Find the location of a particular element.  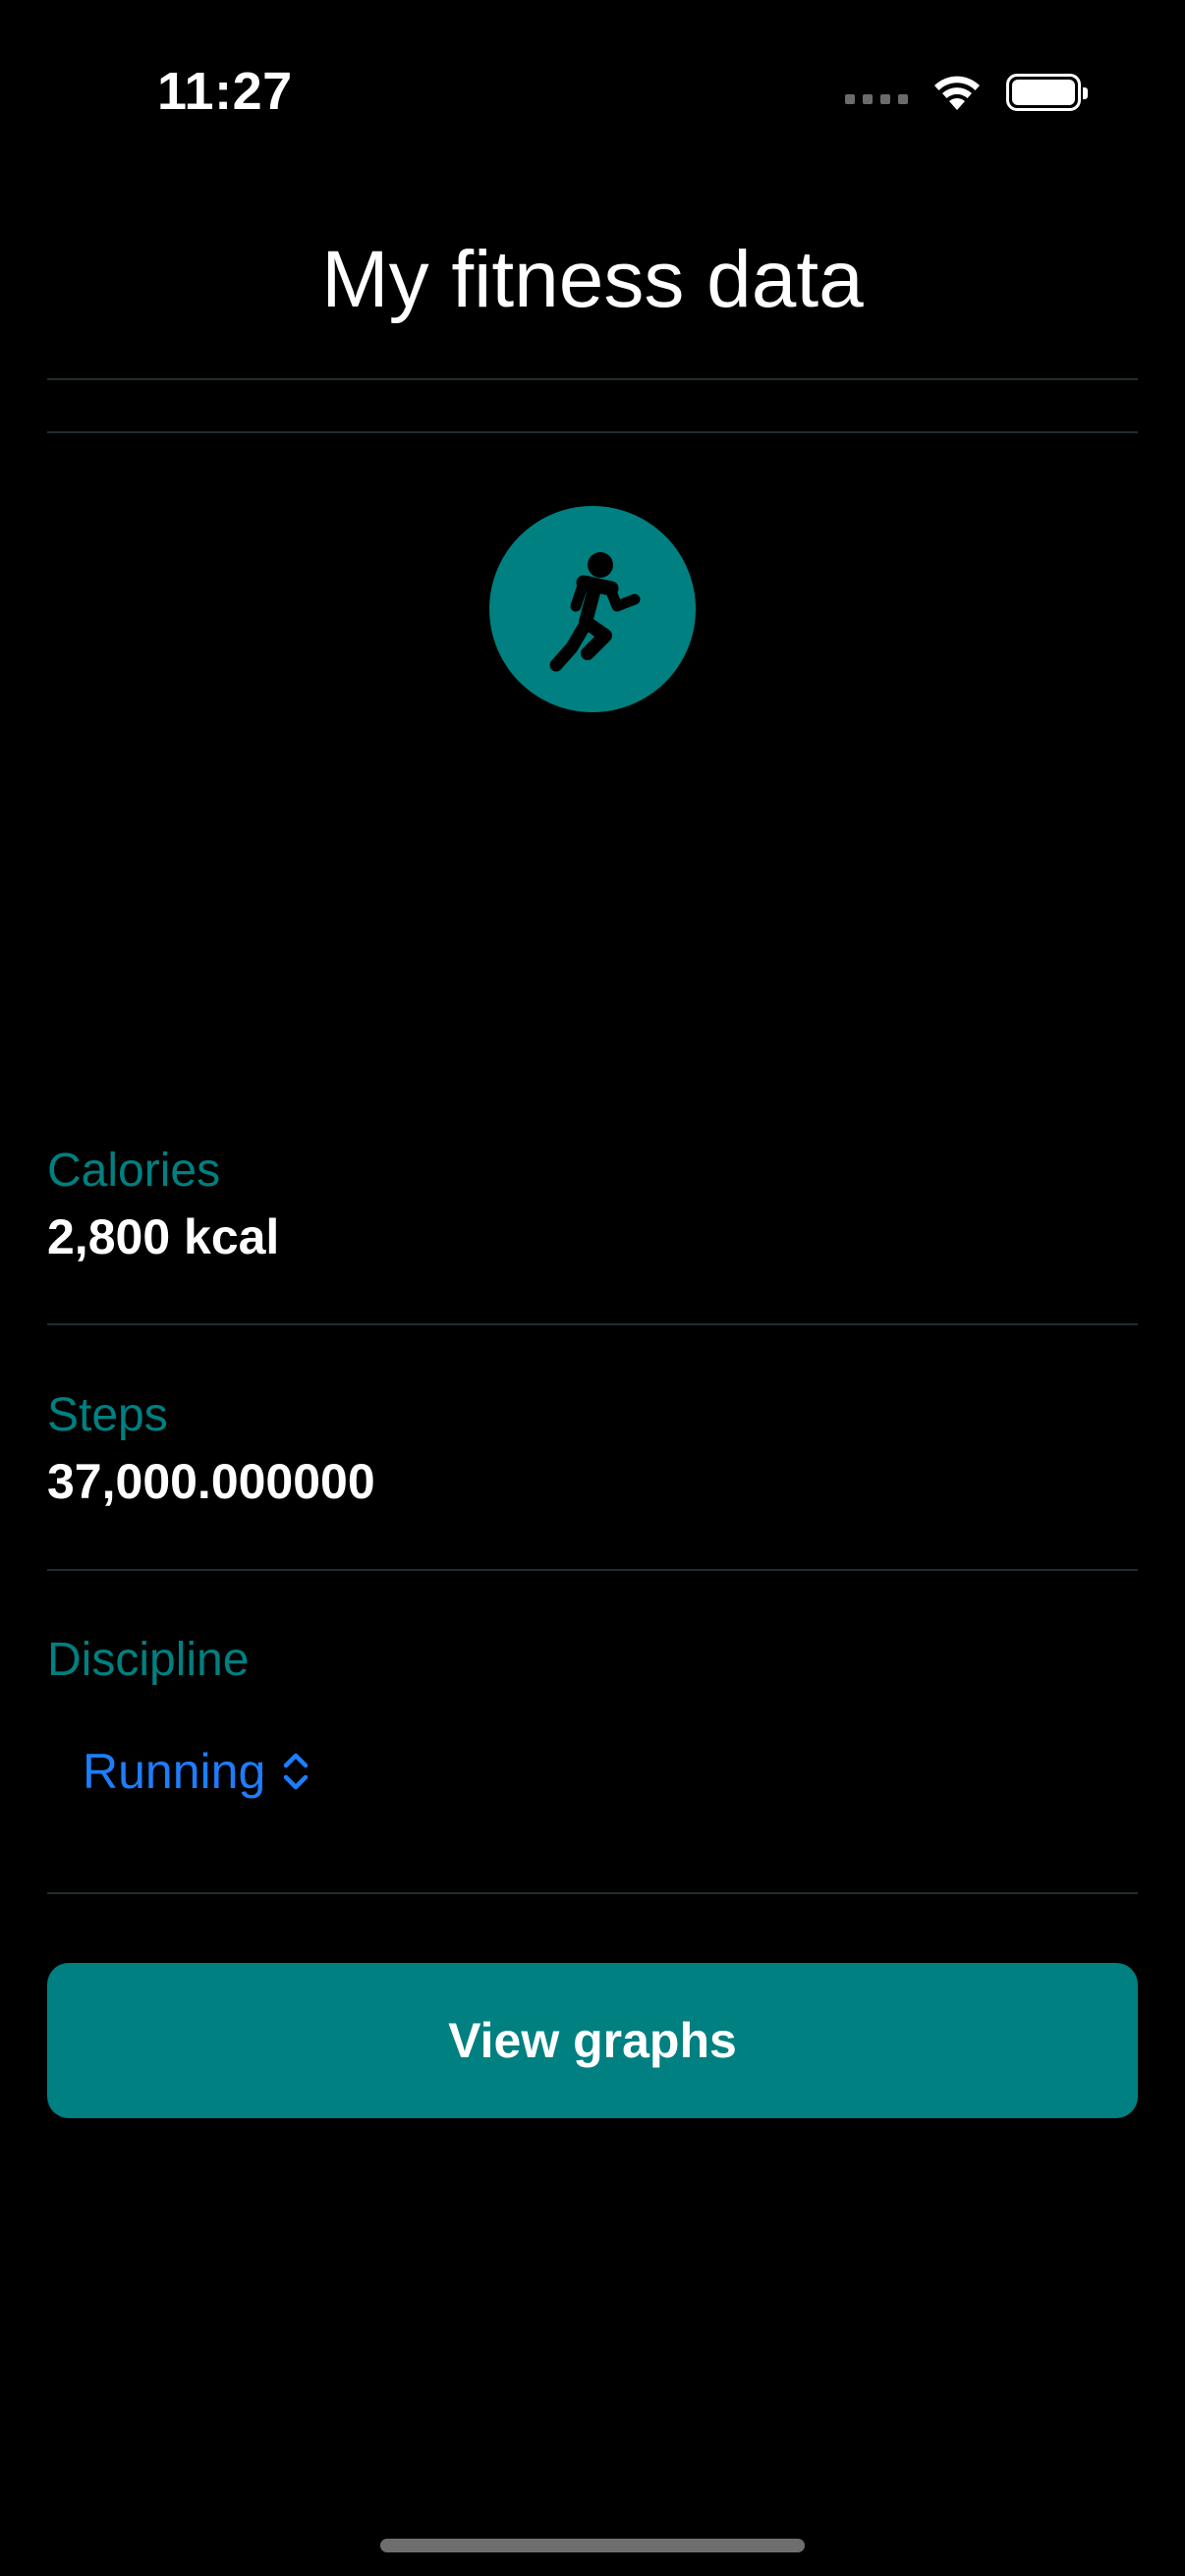

discipline-picker-value: Running is located at coordinates (175, 1771).